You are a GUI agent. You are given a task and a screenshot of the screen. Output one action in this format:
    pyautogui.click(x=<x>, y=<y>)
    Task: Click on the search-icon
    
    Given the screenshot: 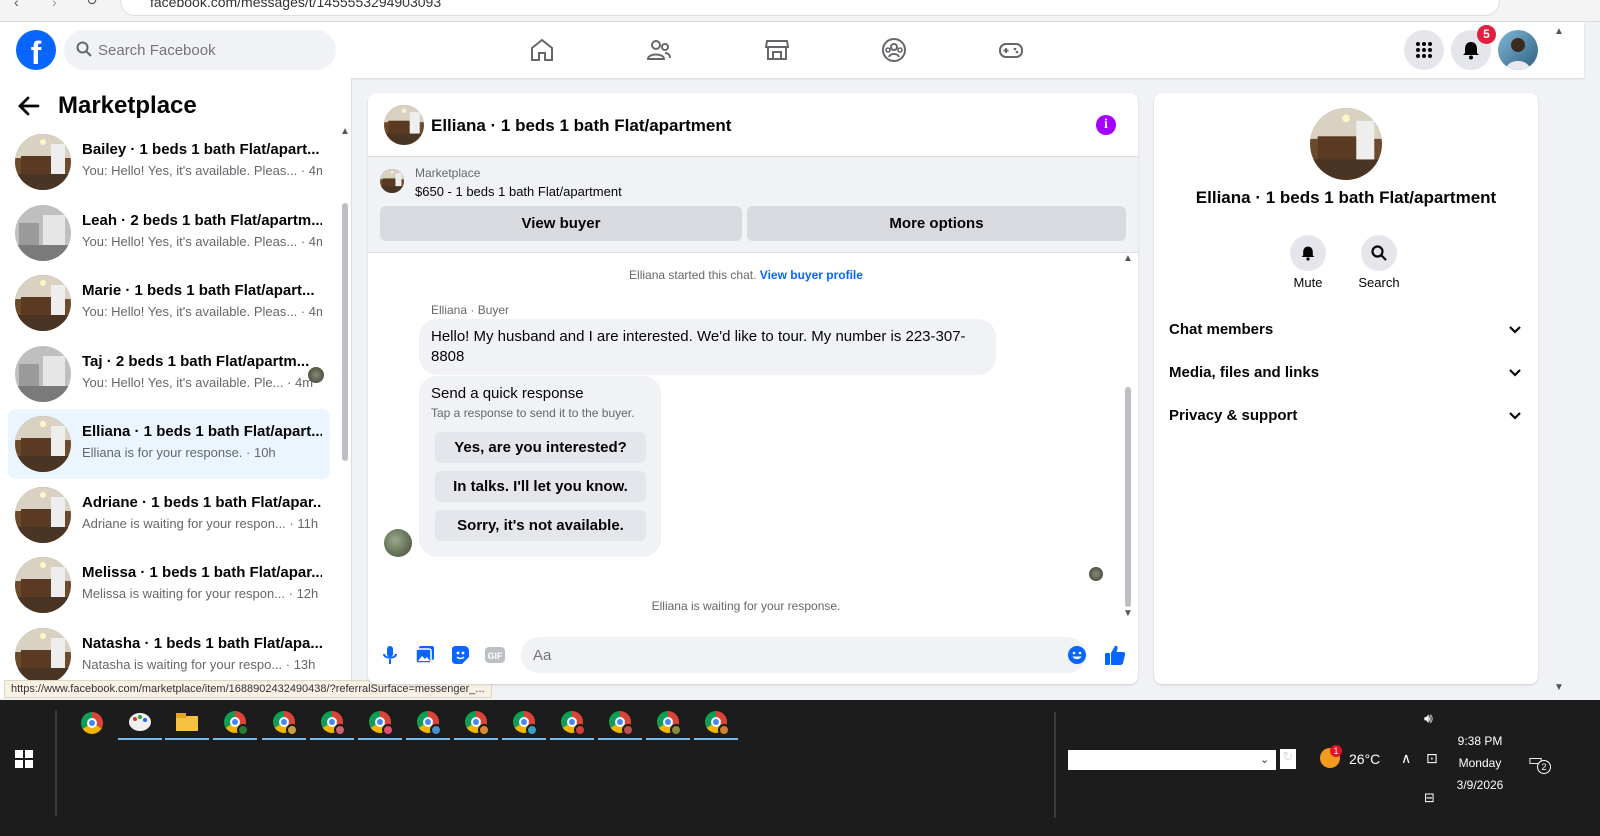 What is the action you would take?
    pyautogui.click(x=84, y=49)
    